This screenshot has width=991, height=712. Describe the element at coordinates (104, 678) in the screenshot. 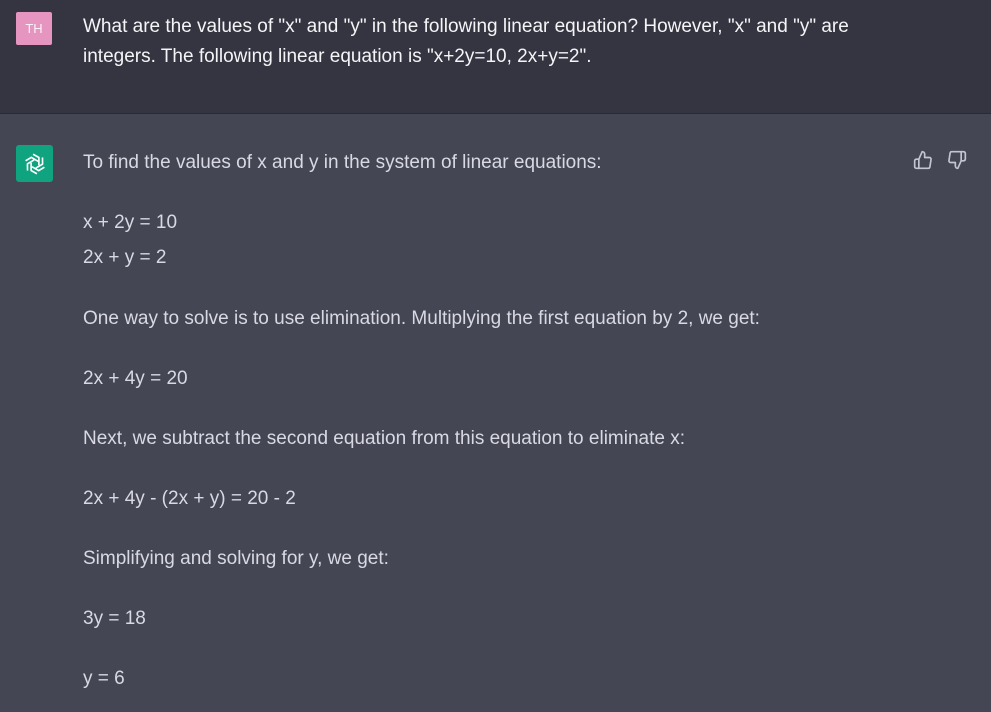

I see `equation-line: y = 6` at that location.